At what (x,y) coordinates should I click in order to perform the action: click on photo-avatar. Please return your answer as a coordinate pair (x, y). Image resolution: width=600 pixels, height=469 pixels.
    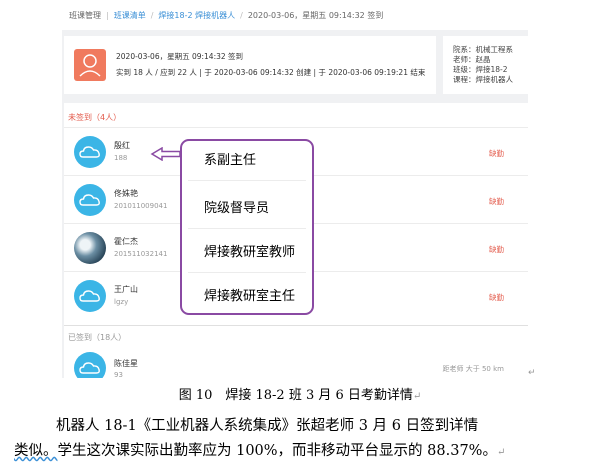
    Looking at the image, I should click on (90, 248).